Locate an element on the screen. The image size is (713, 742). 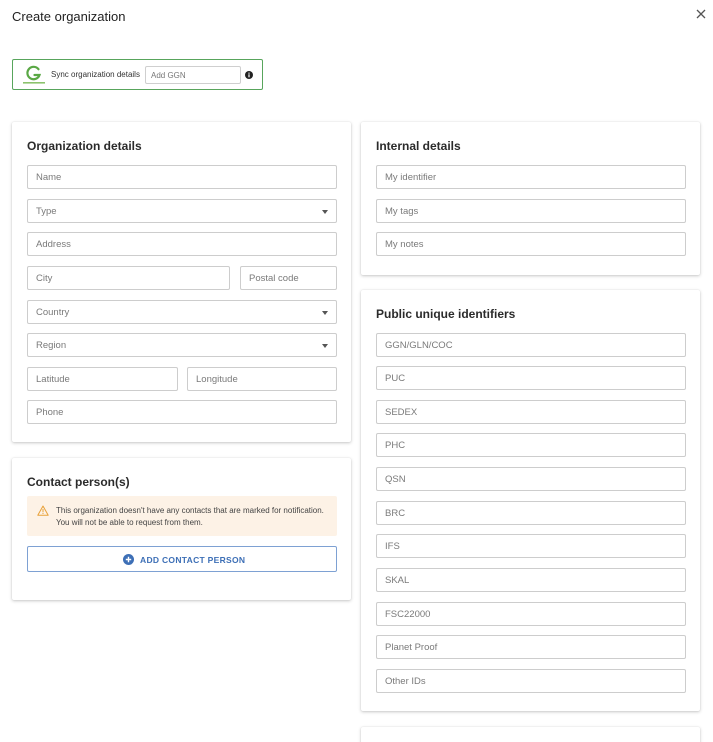
latitude-field is located at coordinates (102, 379).